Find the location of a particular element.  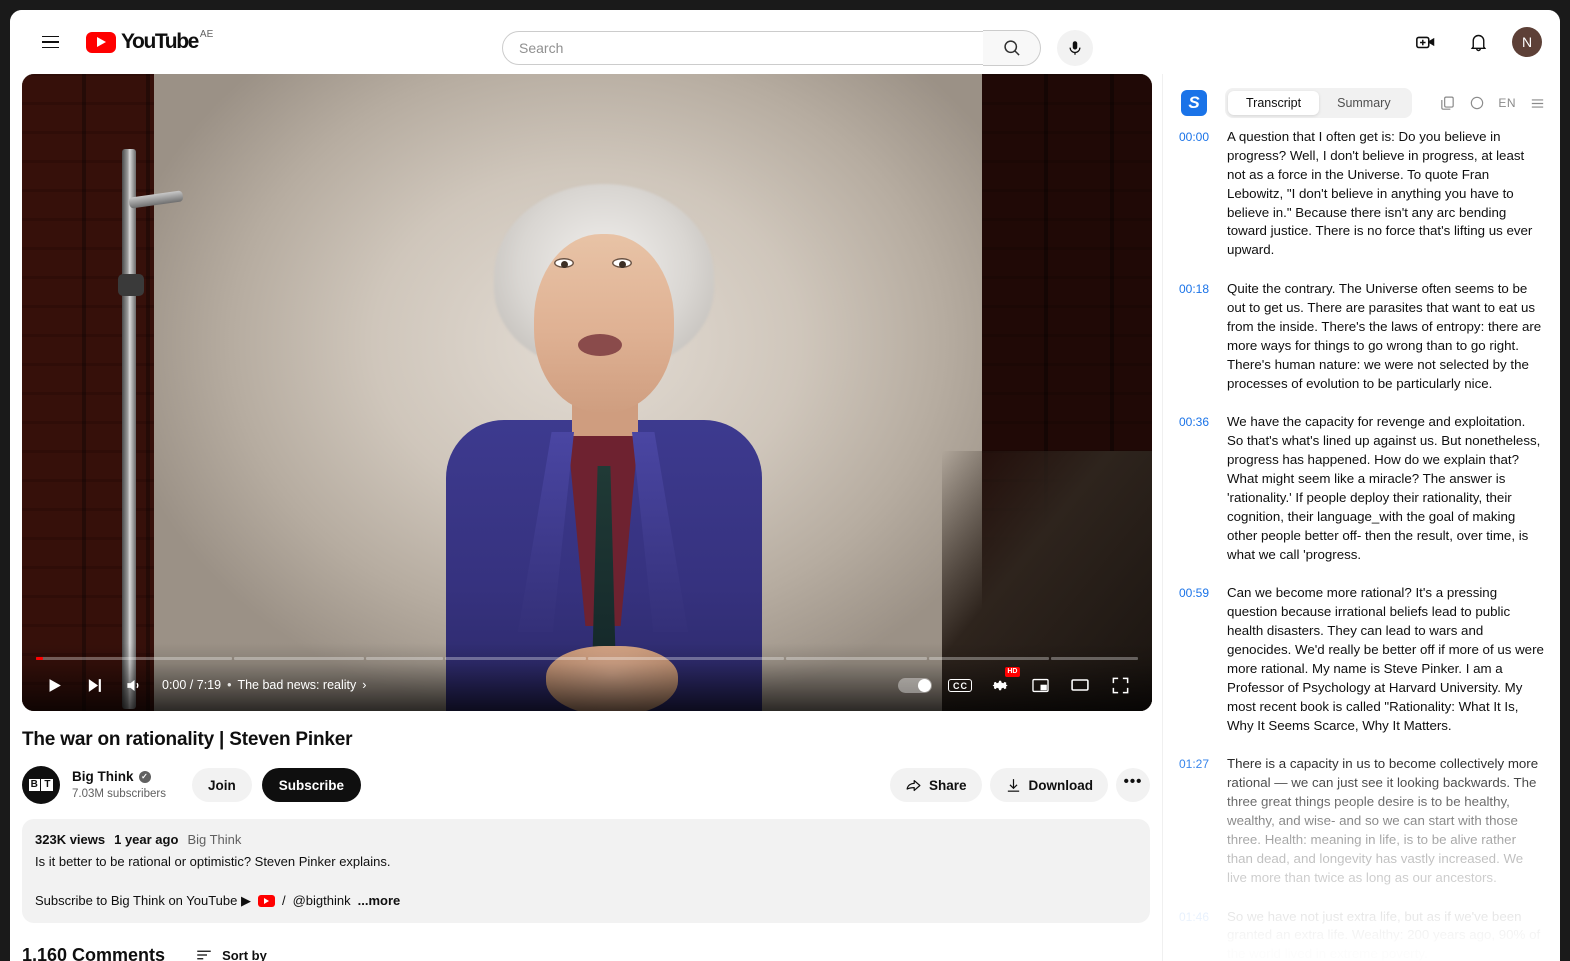

more-options-button: ••• is located at coordinates (1133, 785).